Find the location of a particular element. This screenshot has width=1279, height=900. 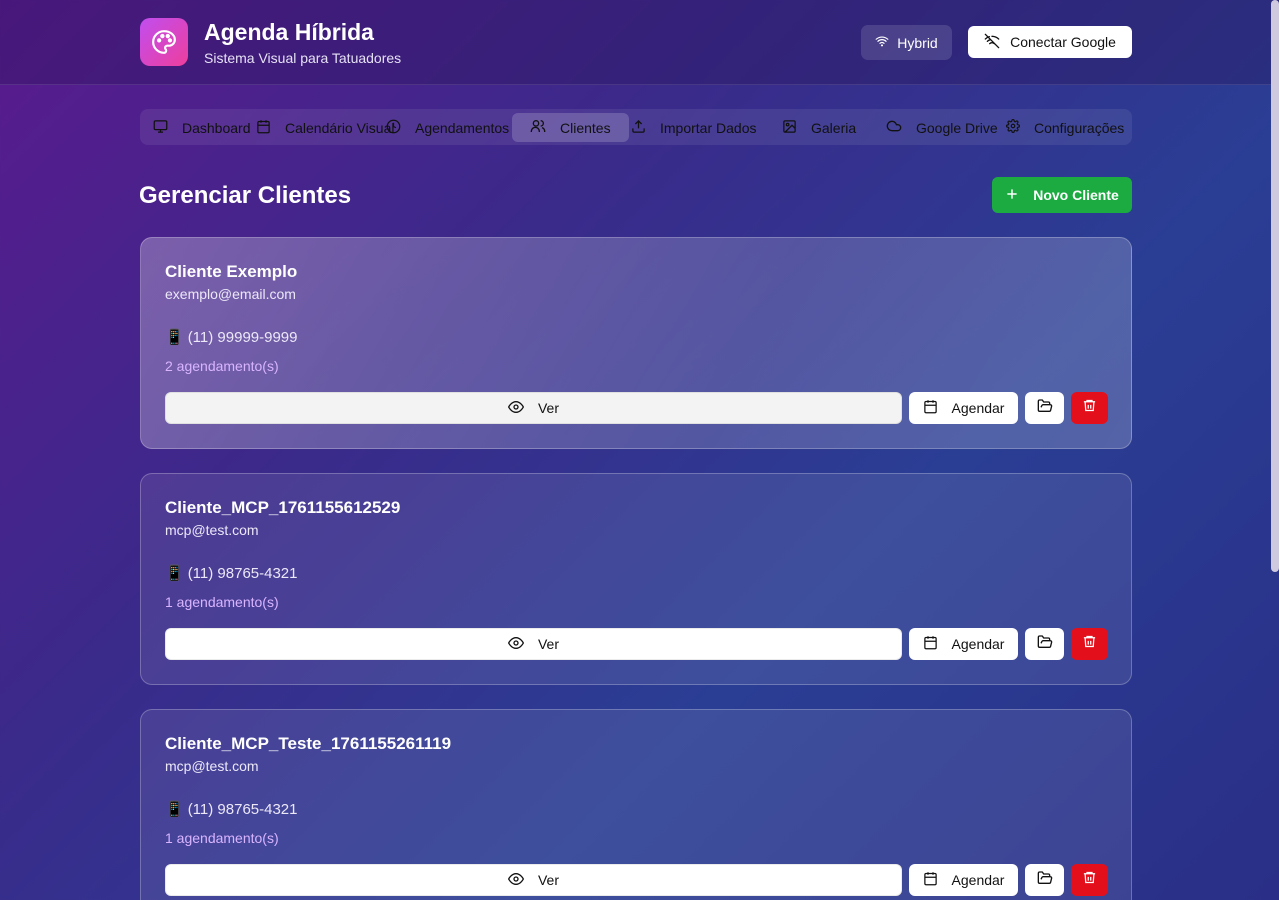

client-phone: 📱 (11) 99999-9999 is located at coordinates (231, 337).